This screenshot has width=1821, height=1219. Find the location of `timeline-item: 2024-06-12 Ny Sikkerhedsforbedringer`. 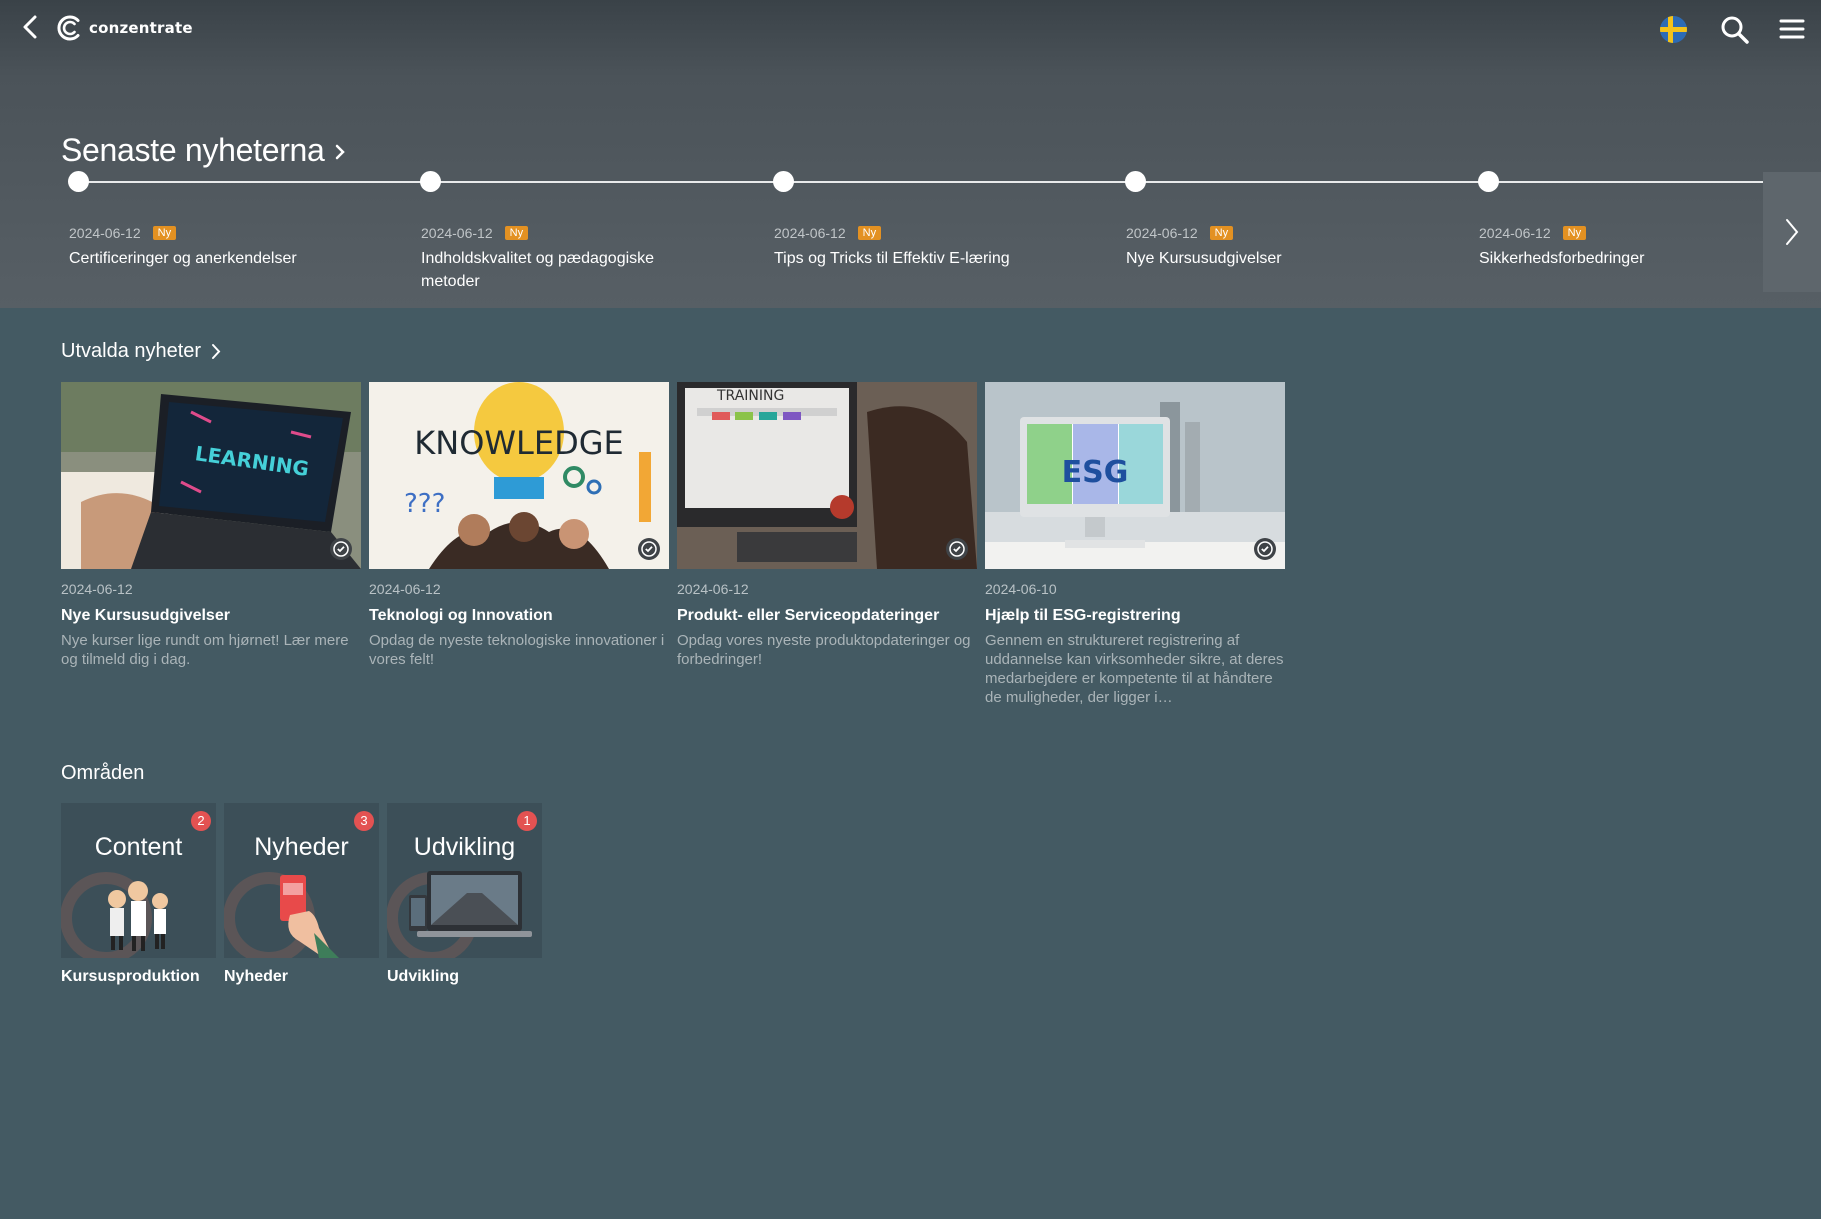

timeline-item: 2024-06-12 Ny Sikkerhedsforbedringer is located at coordinates (1614, 247).